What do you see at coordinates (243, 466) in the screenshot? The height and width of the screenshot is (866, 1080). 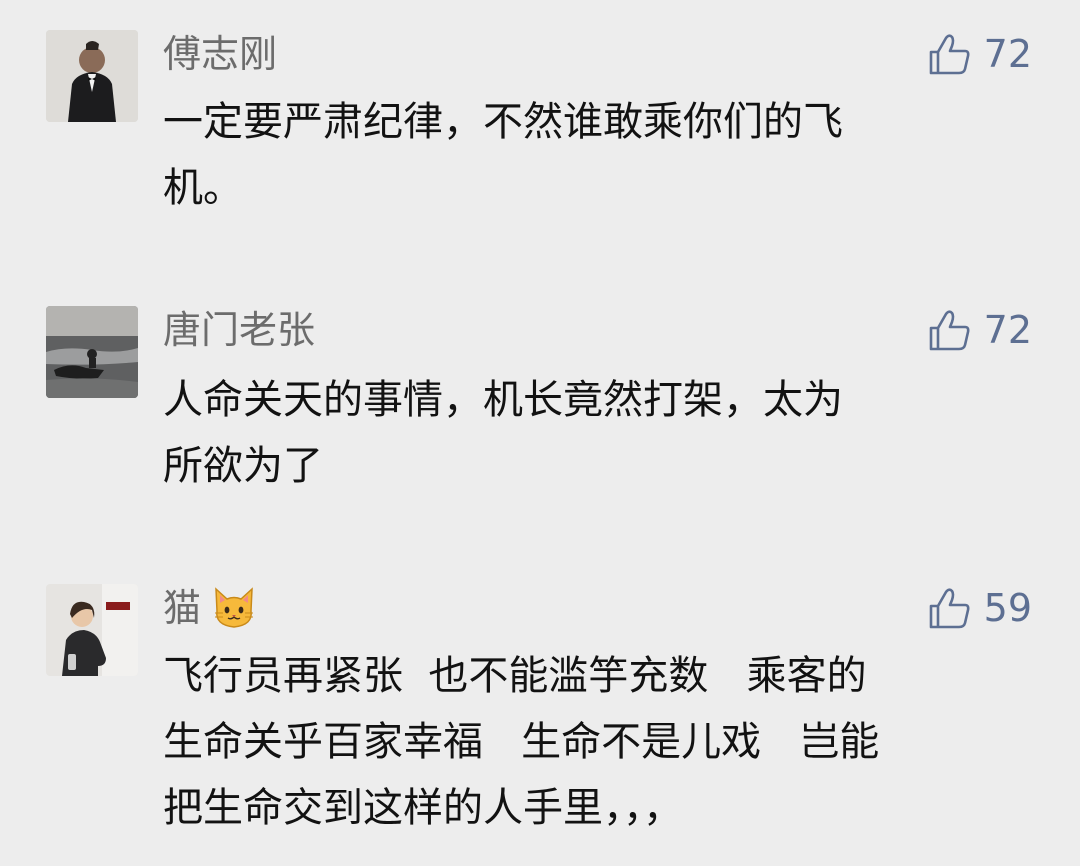 I see `comment-text-line: 所欲为了` at bounding box center [243, 466].